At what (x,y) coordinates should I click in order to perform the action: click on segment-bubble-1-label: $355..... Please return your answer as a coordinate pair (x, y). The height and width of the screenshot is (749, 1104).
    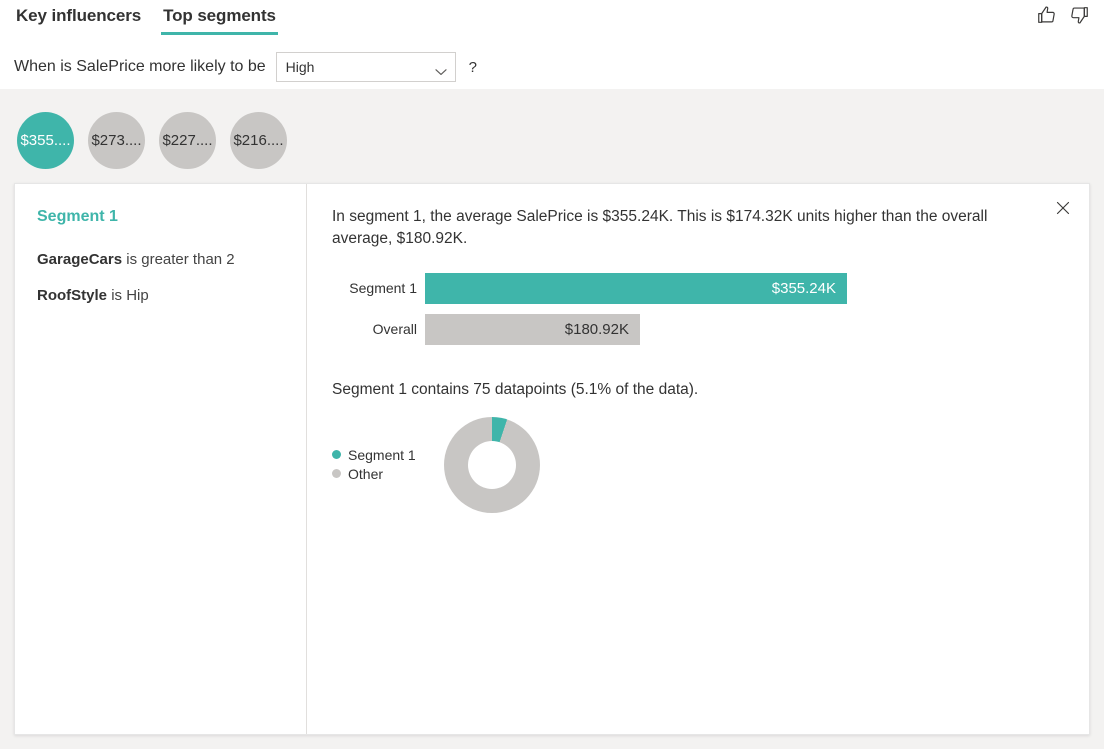
    Looking at the image, I should click on (45, 140).